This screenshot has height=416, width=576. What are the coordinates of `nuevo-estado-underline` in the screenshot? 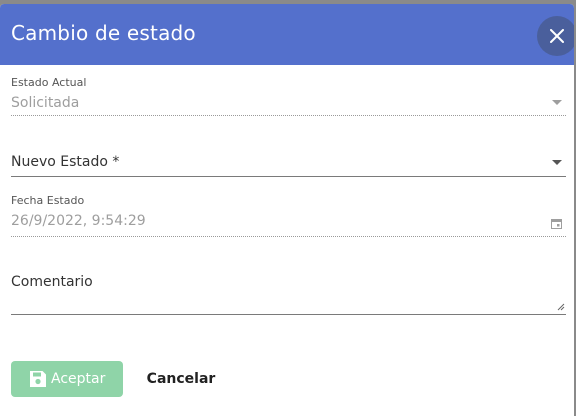 It's located at (288, 176).